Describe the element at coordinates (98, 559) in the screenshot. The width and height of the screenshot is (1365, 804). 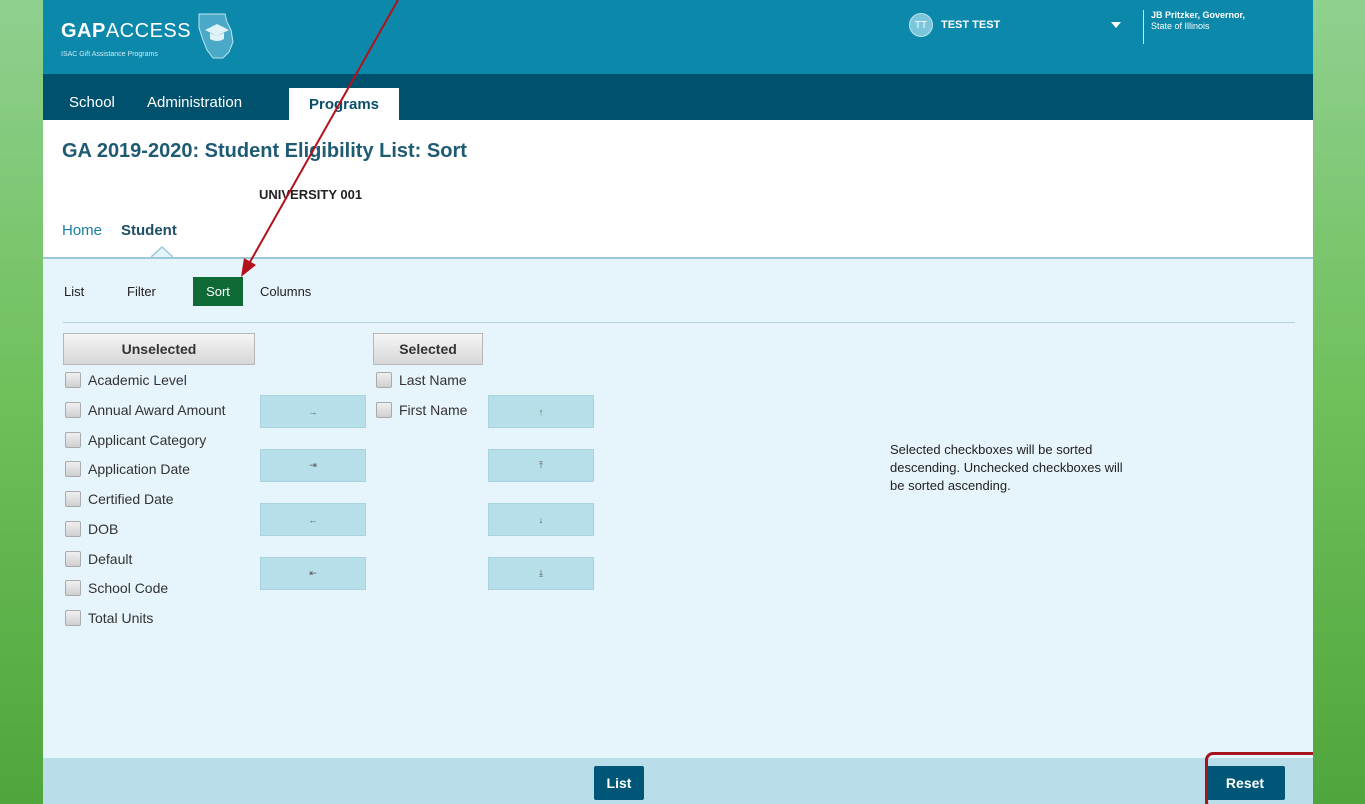
I see `unselected-item-default: Default` at that location.